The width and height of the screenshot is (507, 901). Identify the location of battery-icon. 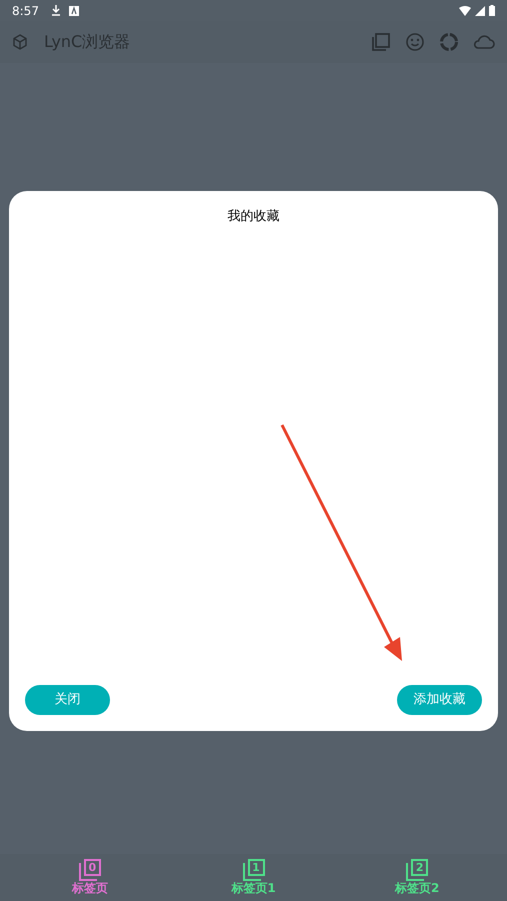
(492, 10).